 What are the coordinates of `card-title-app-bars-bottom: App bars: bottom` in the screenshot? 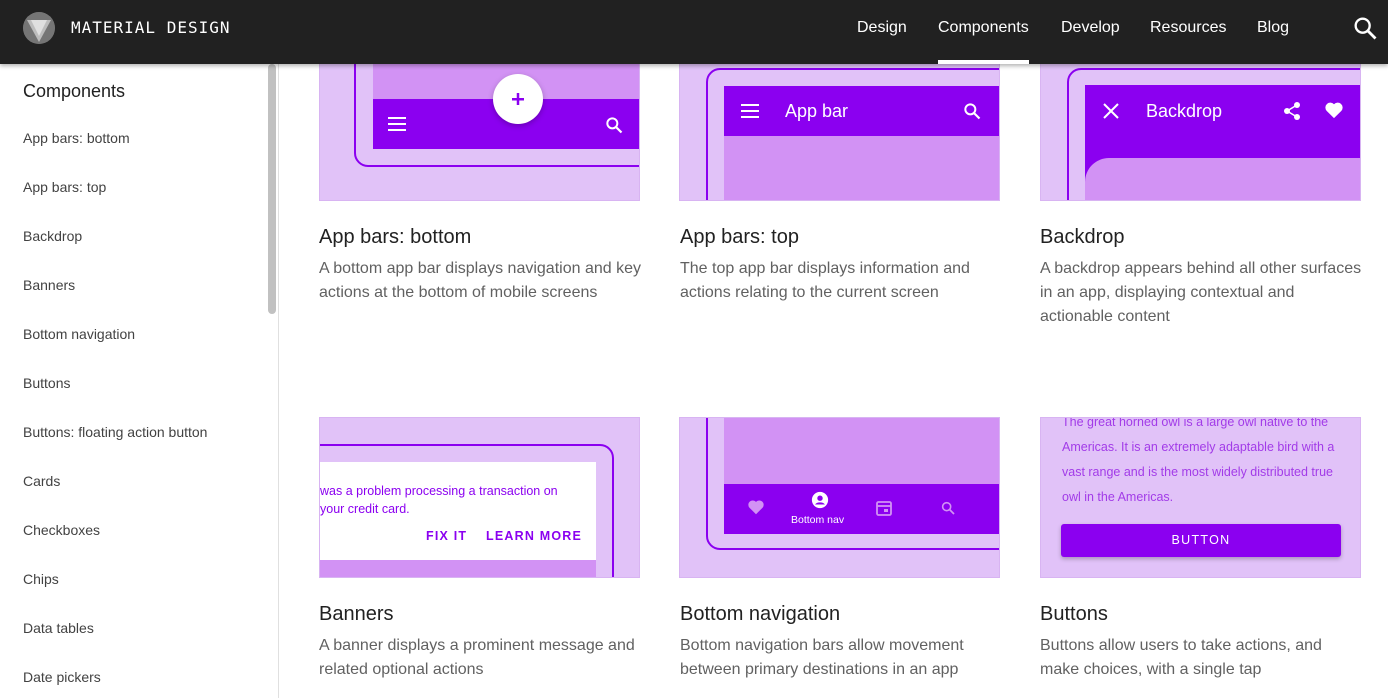 It's located at (395, 237).